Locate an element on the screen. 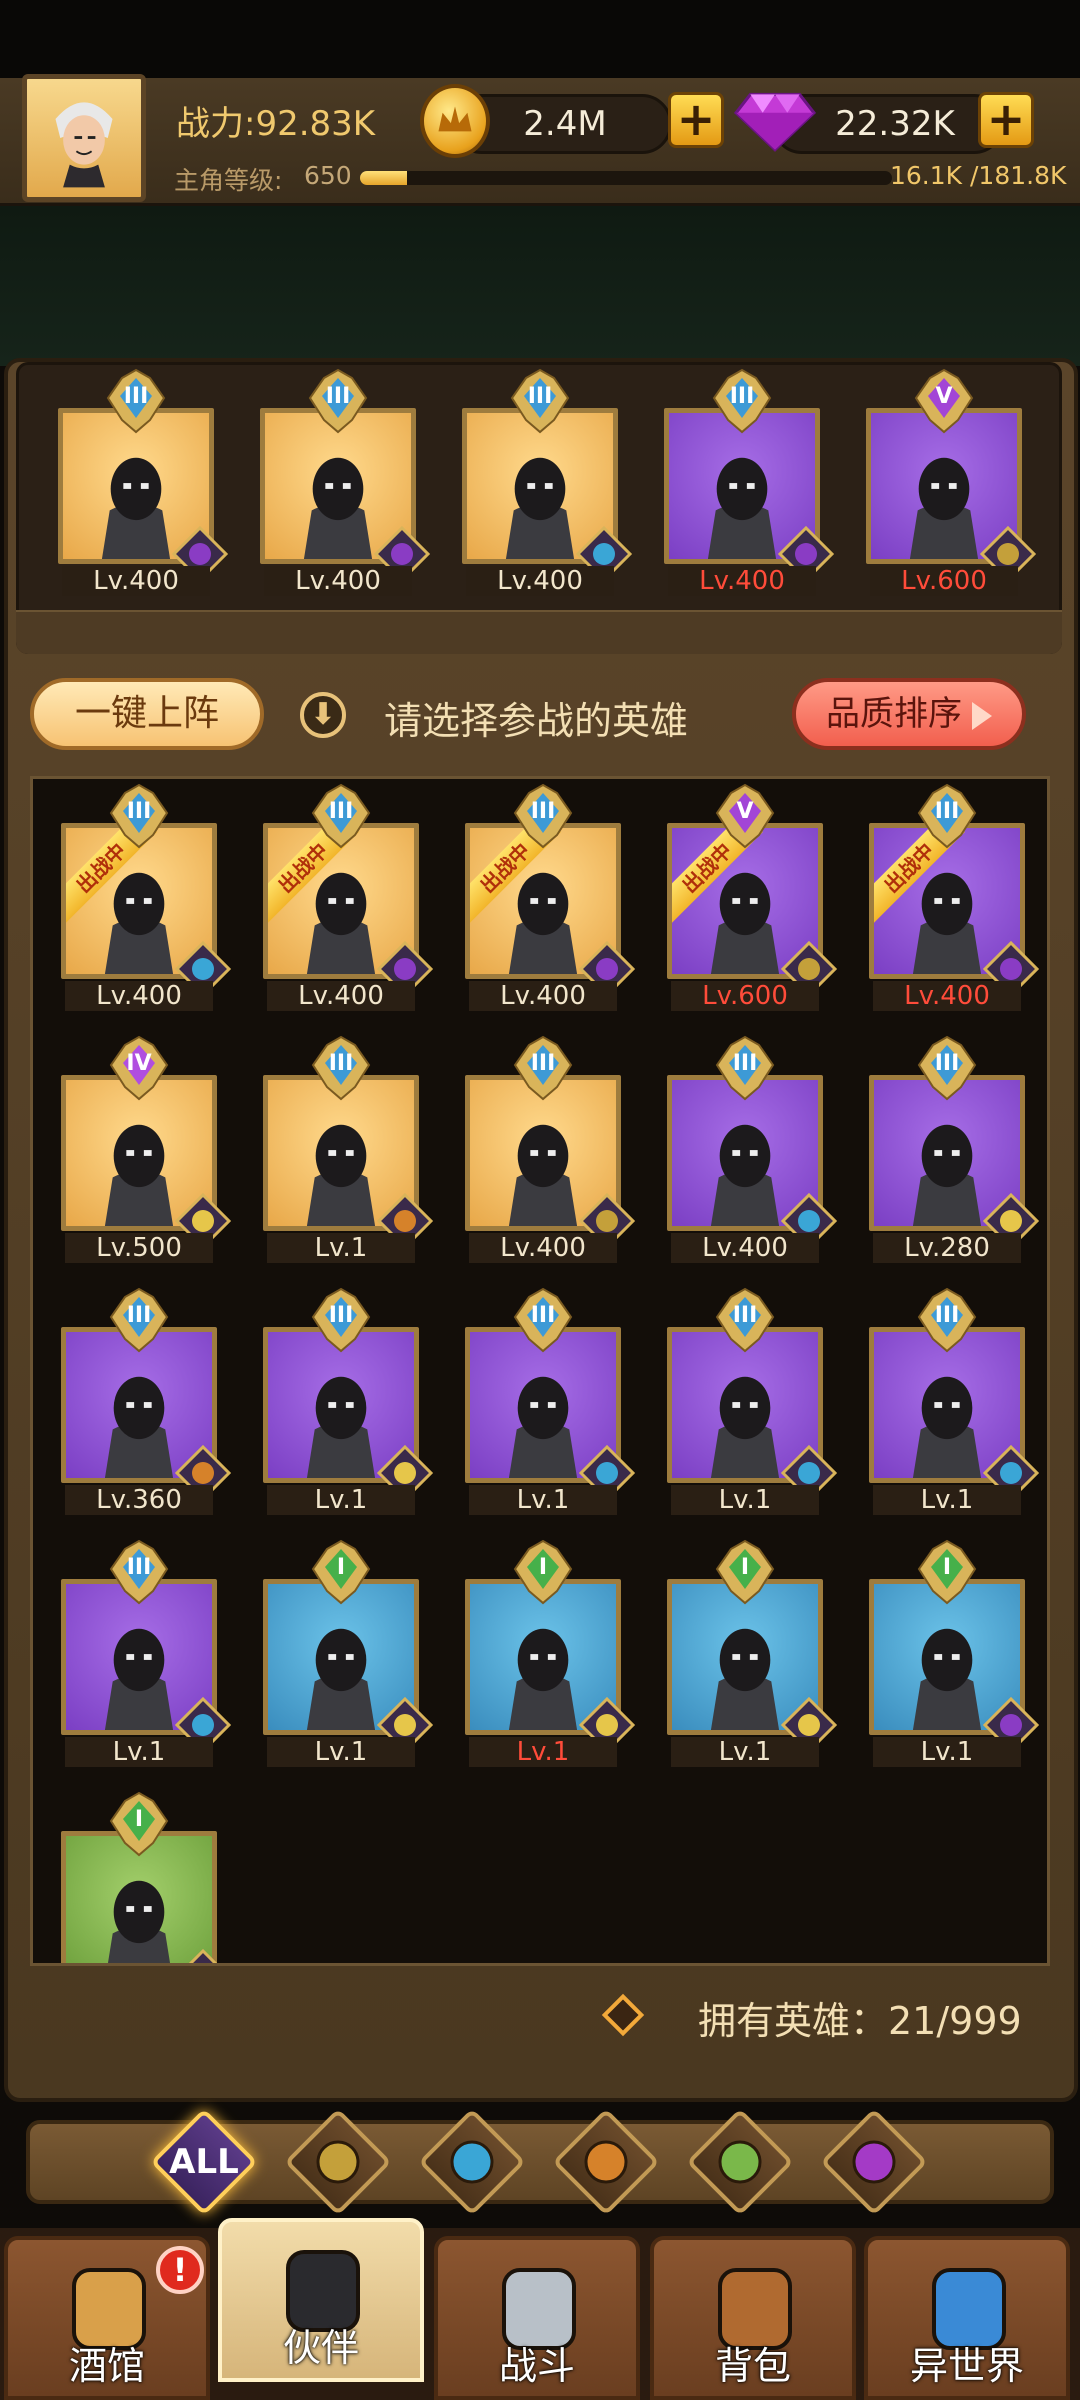  filter-beast-button is located at coordinates (606, 2162).